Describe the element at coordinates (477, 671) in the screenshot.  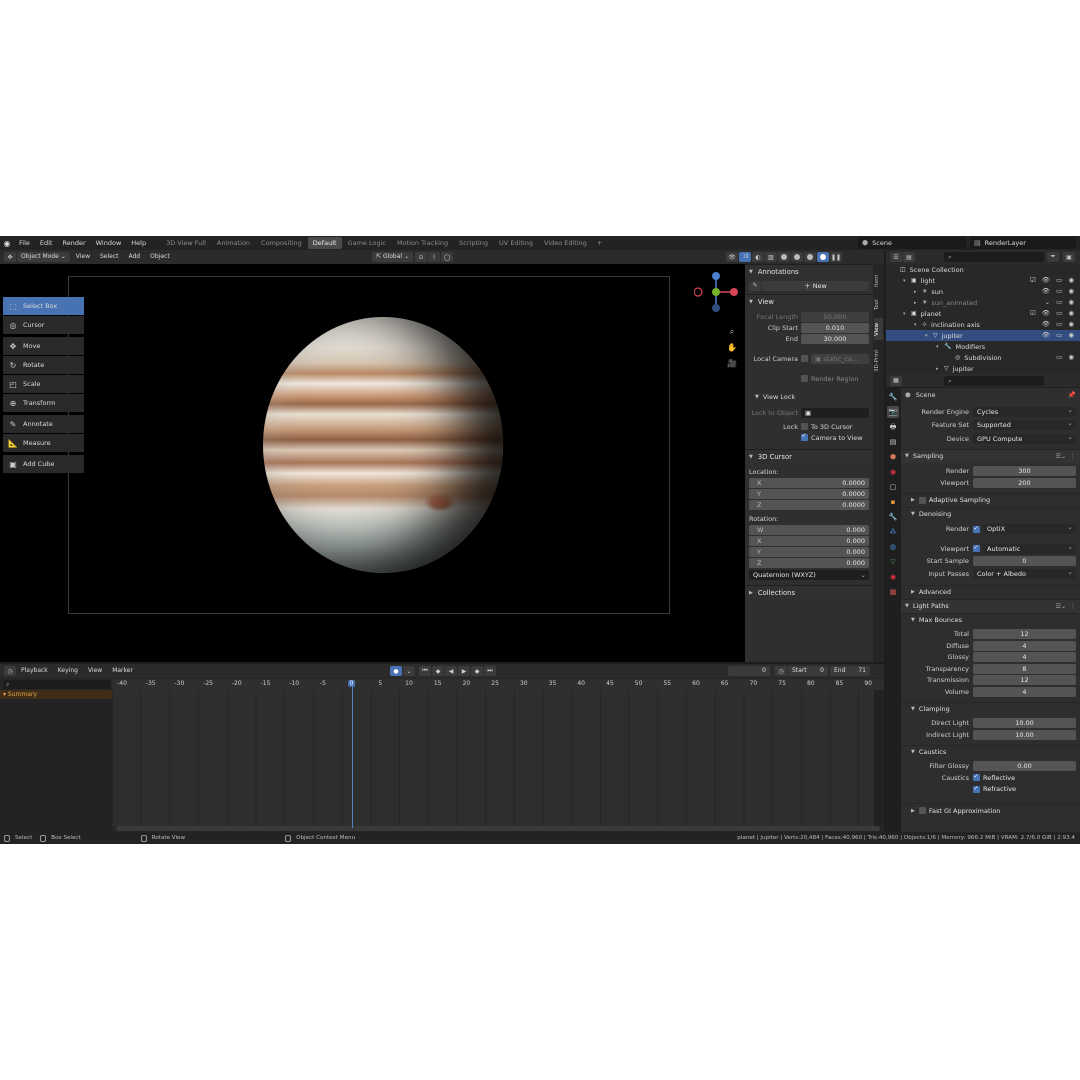
I see `next-keyframe-icon: ◆` at that location.